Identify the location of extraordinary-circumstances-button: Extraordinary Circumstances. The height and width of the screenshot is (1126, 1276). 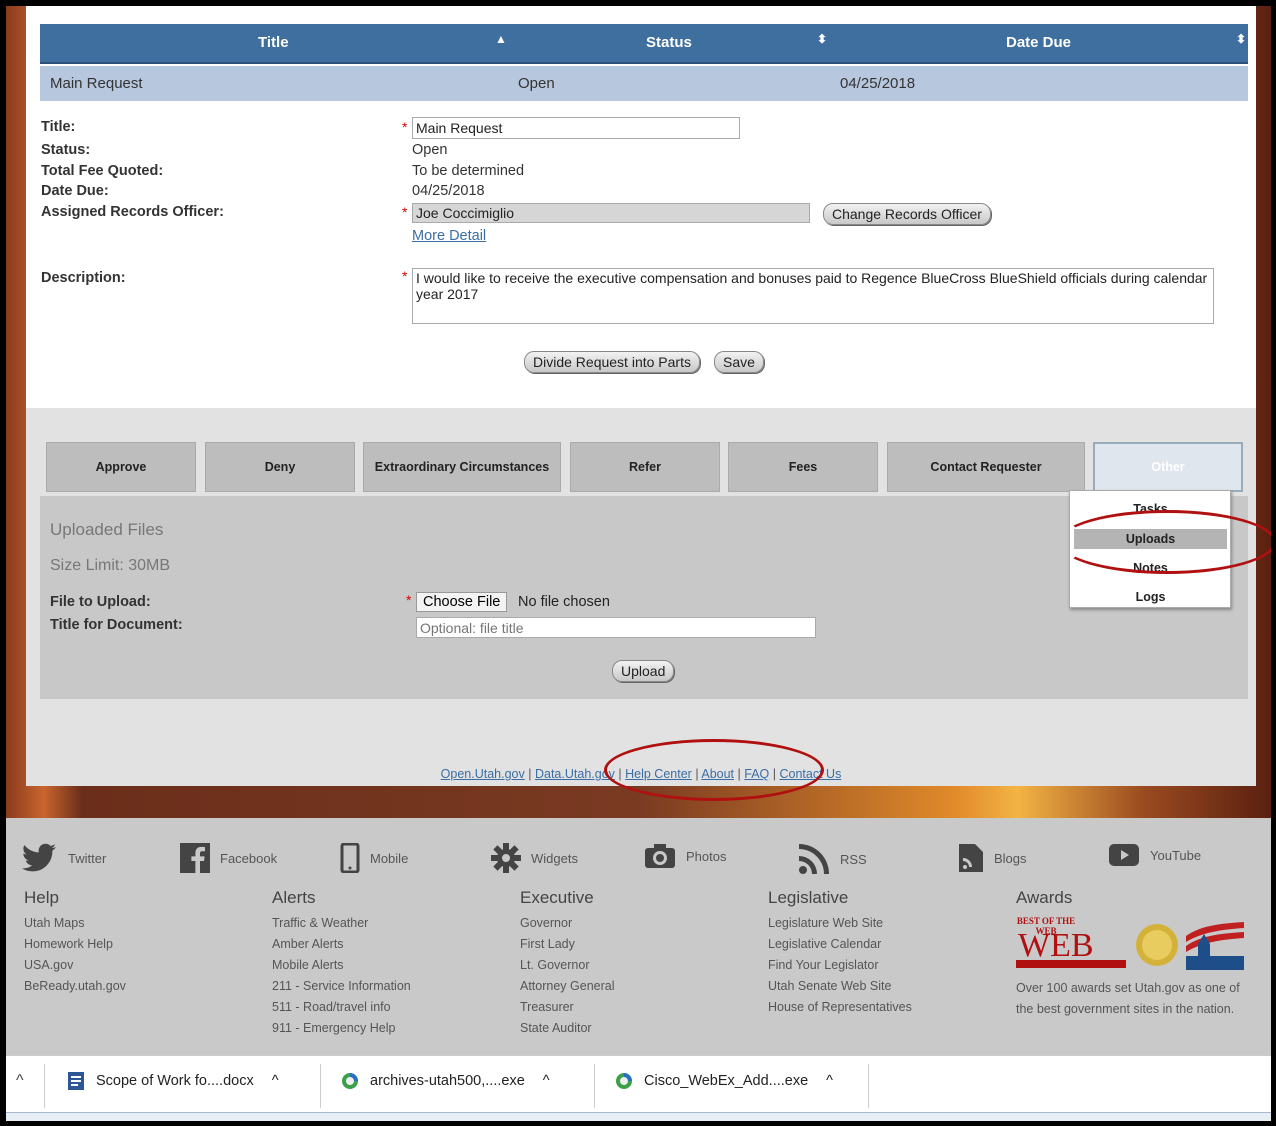
(462, 467).